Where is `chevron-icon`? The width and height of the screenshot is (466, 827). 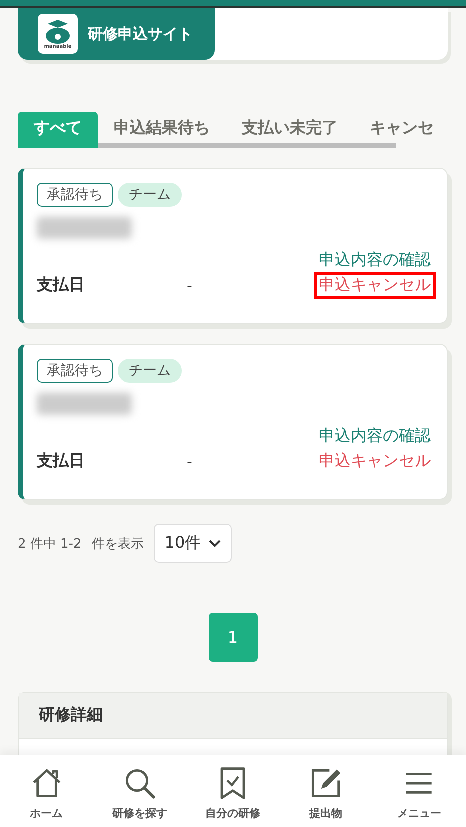 chevron-icon is located at coordinates (215, 544).